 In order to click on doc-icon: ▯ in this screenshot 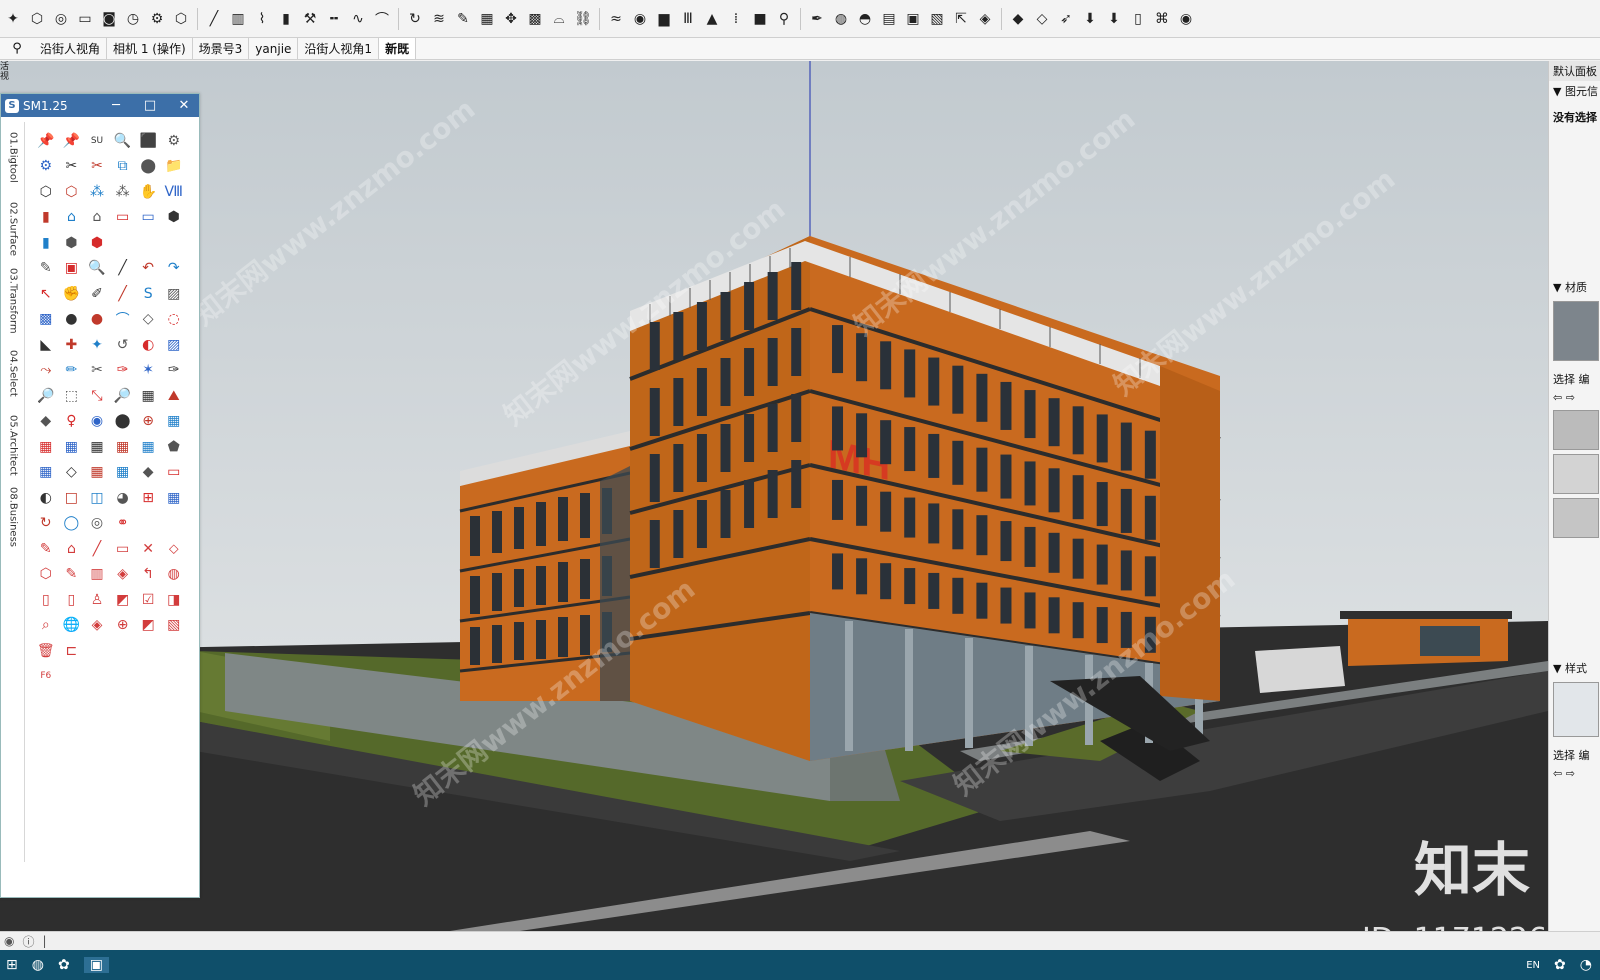, I will do `click(1138, 19)`.